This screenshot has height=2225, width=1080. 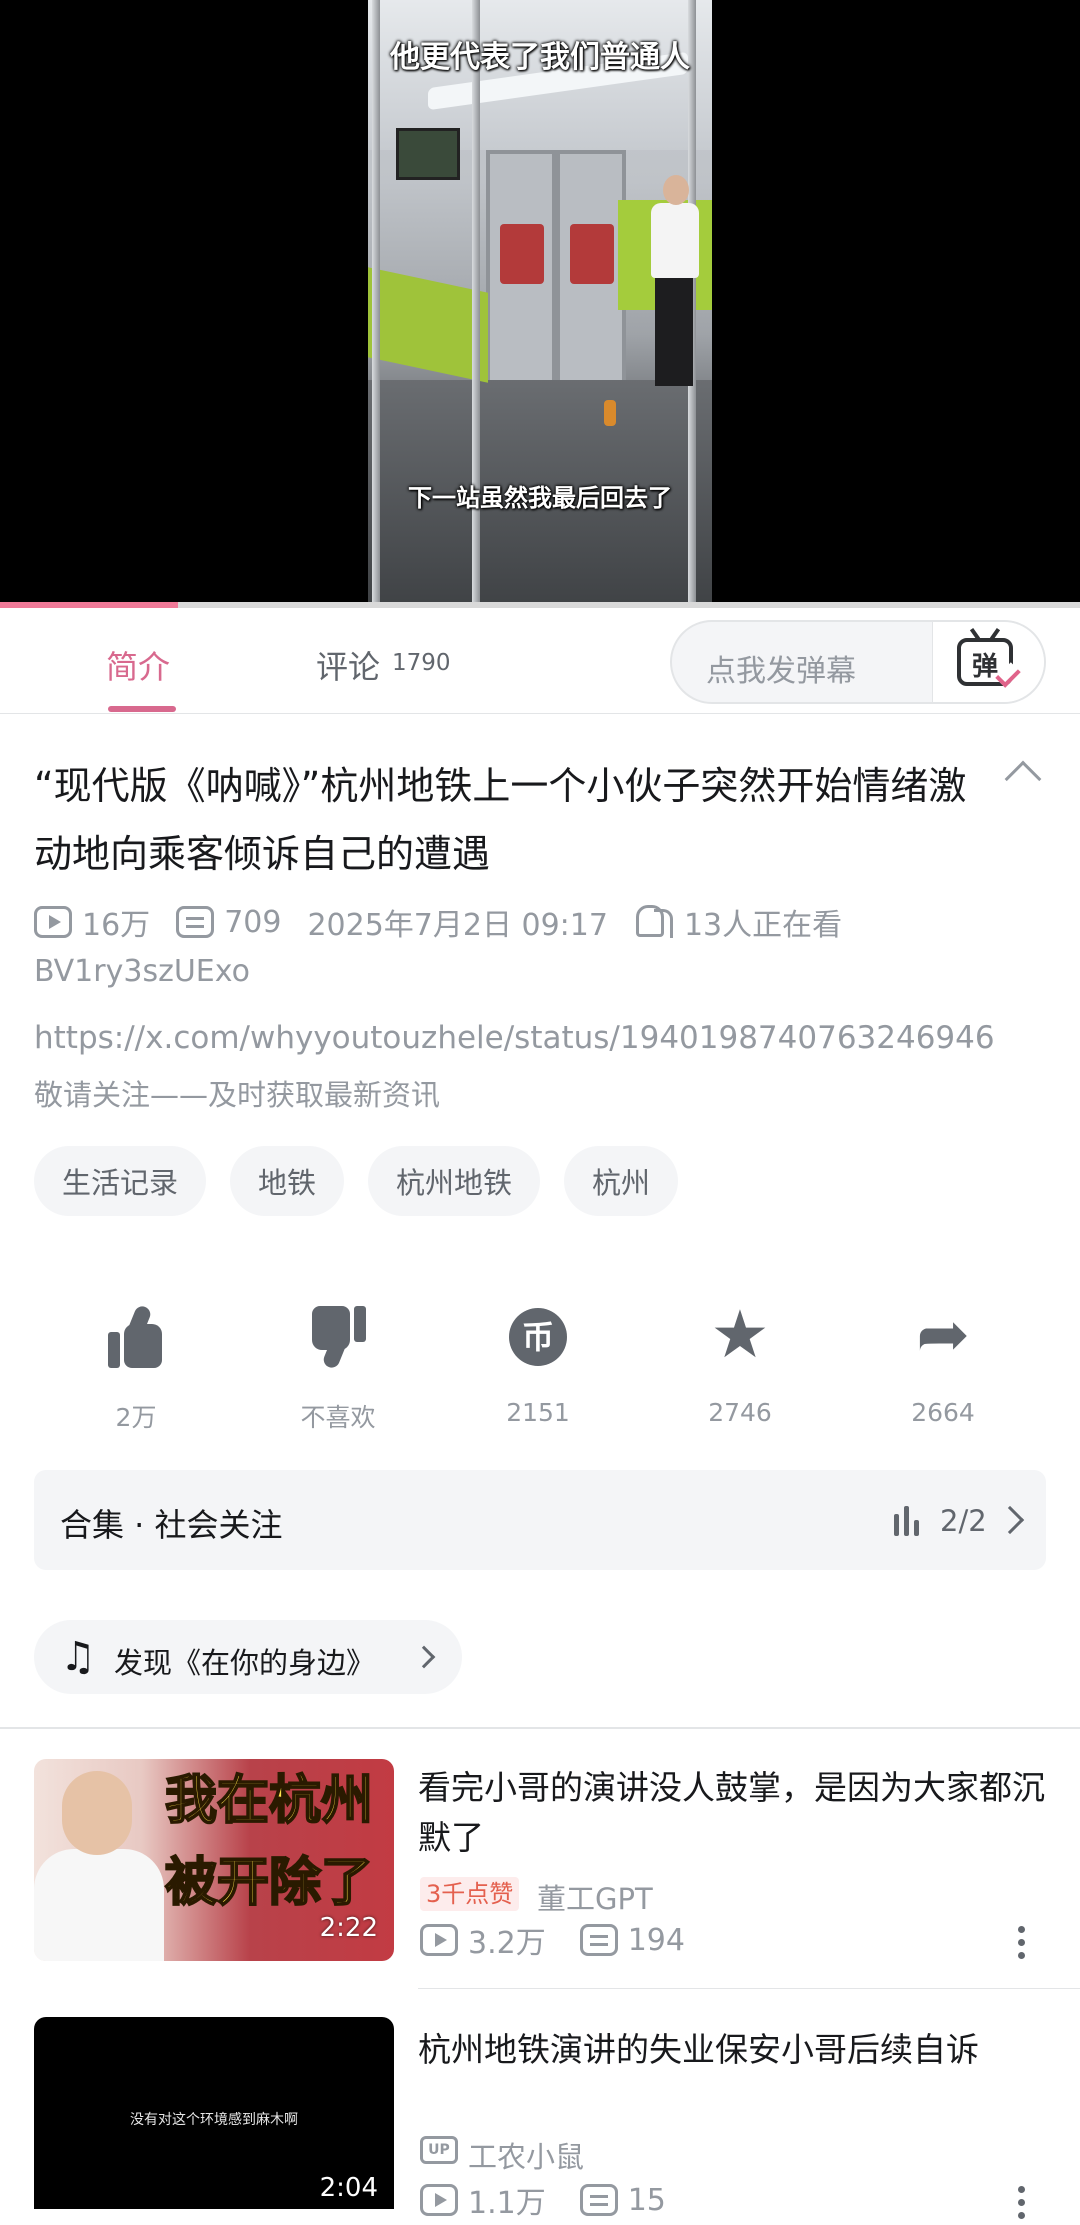 I want to click on related-video-thumbnail: 我在杭州 被开除了 2:22, so click(x=214, y=1860).